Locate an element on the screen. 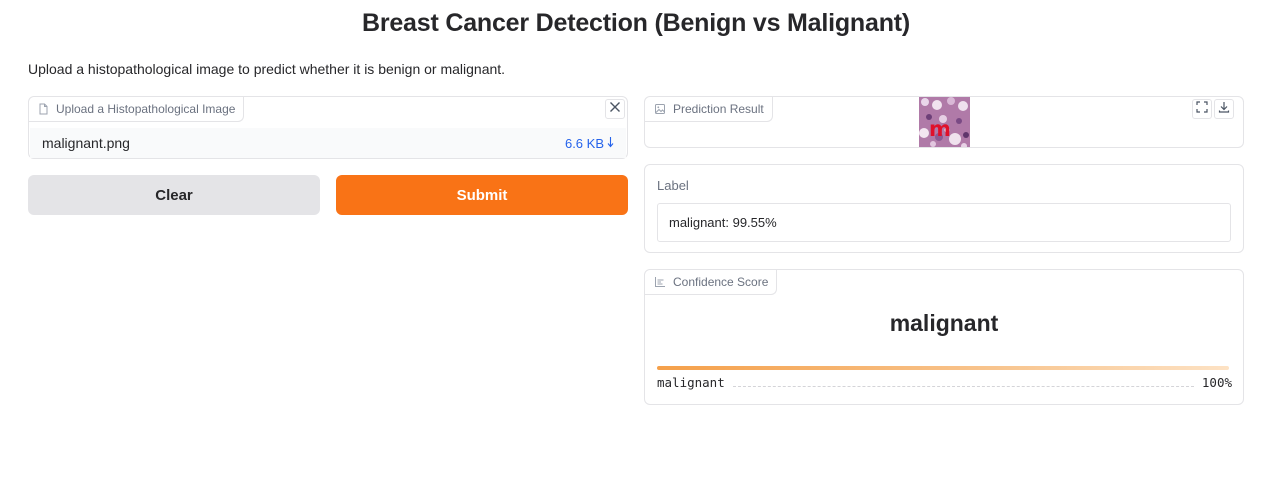 This screenshot has height=492, width=1287. prediction-result-panel: Prediction Result m is located at coordinates (944, 122).